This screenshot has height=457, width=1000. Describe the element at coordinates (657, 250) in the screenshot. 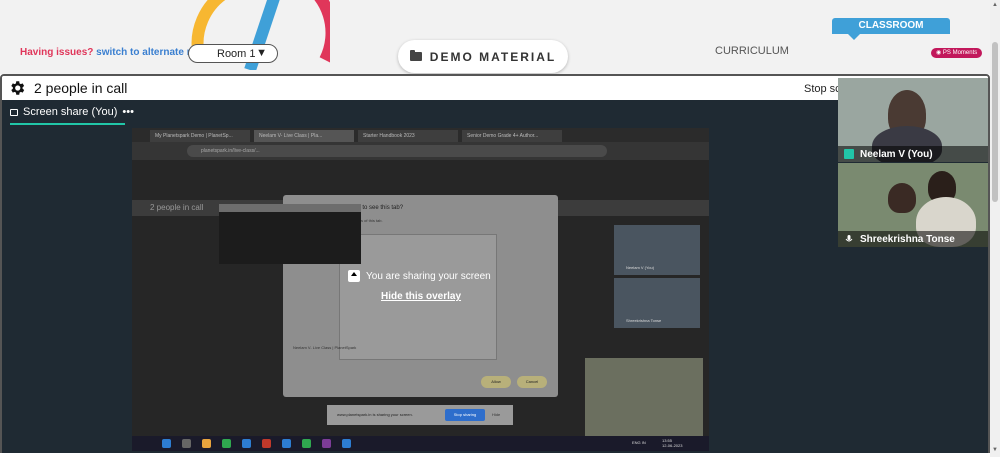

I see `inner-video-tile: Neelam V (You)` at that location.